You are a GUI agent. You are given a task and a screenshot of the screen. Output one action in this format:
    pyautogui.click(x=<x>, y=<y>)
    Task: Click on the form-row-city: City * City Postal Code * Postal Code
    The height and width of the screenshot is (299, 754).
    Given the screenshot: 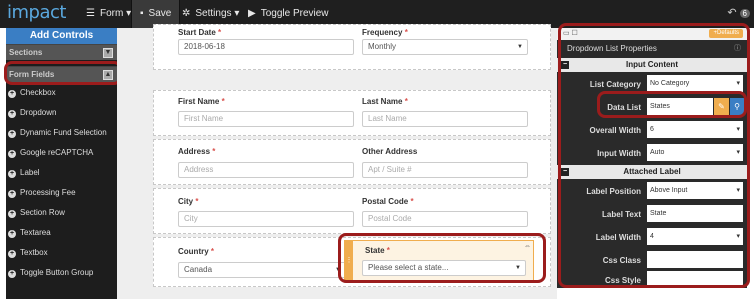 What is the action you would take?
    pyautogui.click(x=352, y=211)
    